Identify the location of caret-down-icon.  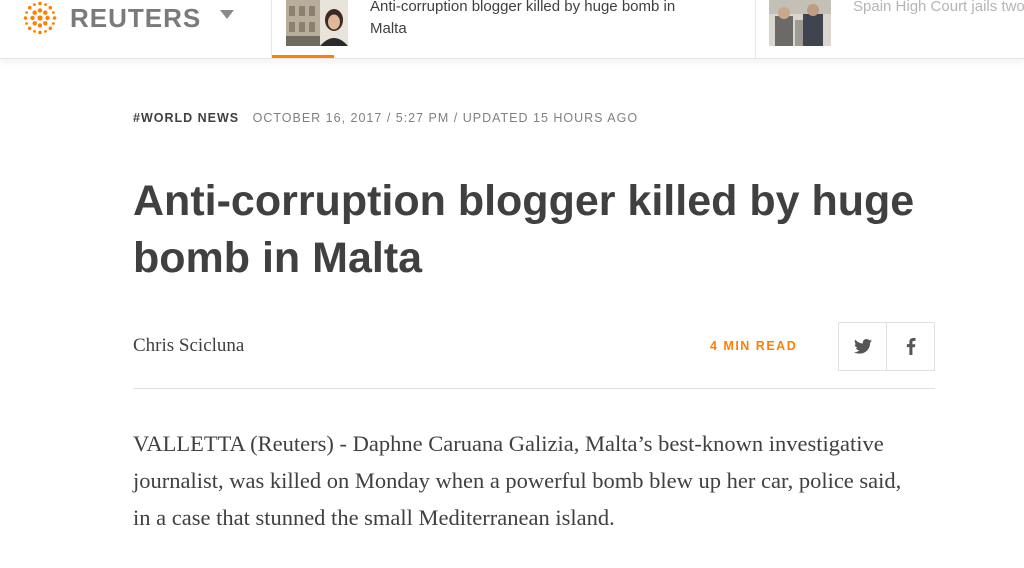
(227, 14).